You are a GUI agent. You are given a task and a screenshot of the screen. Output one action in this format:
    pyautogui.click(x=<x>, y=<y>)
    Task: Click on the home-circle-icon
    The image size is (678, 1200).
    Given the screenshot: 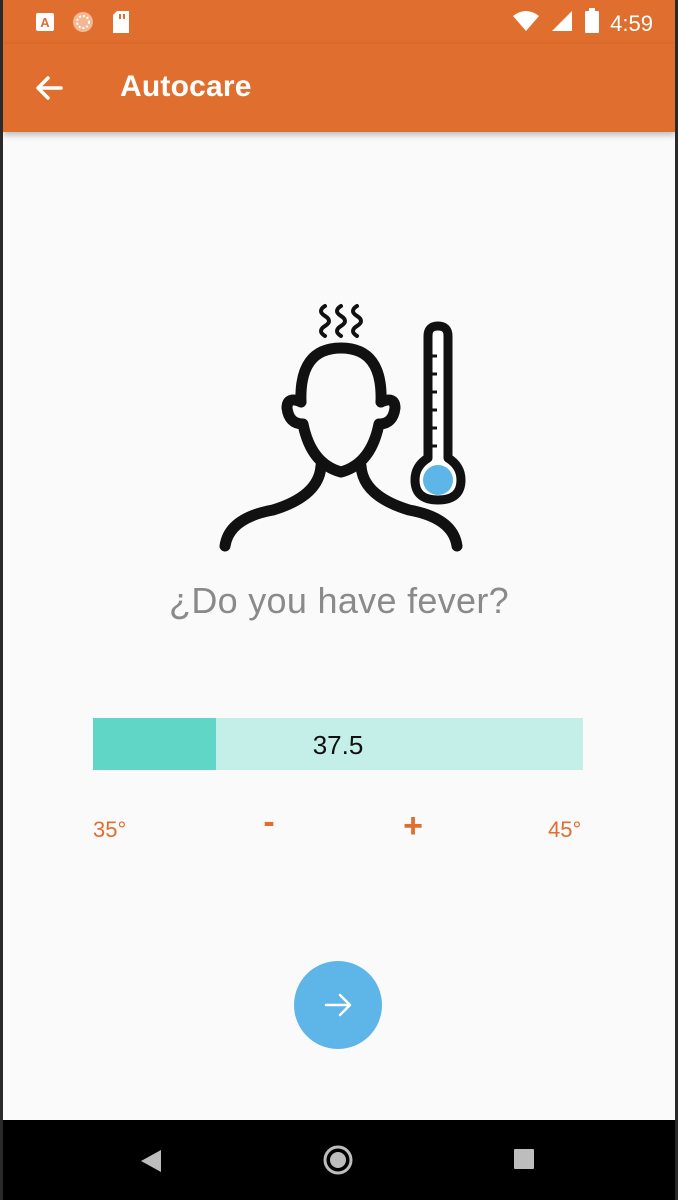 What is the action you would take?
    pyautogui.click(x=338, y=1160)
    